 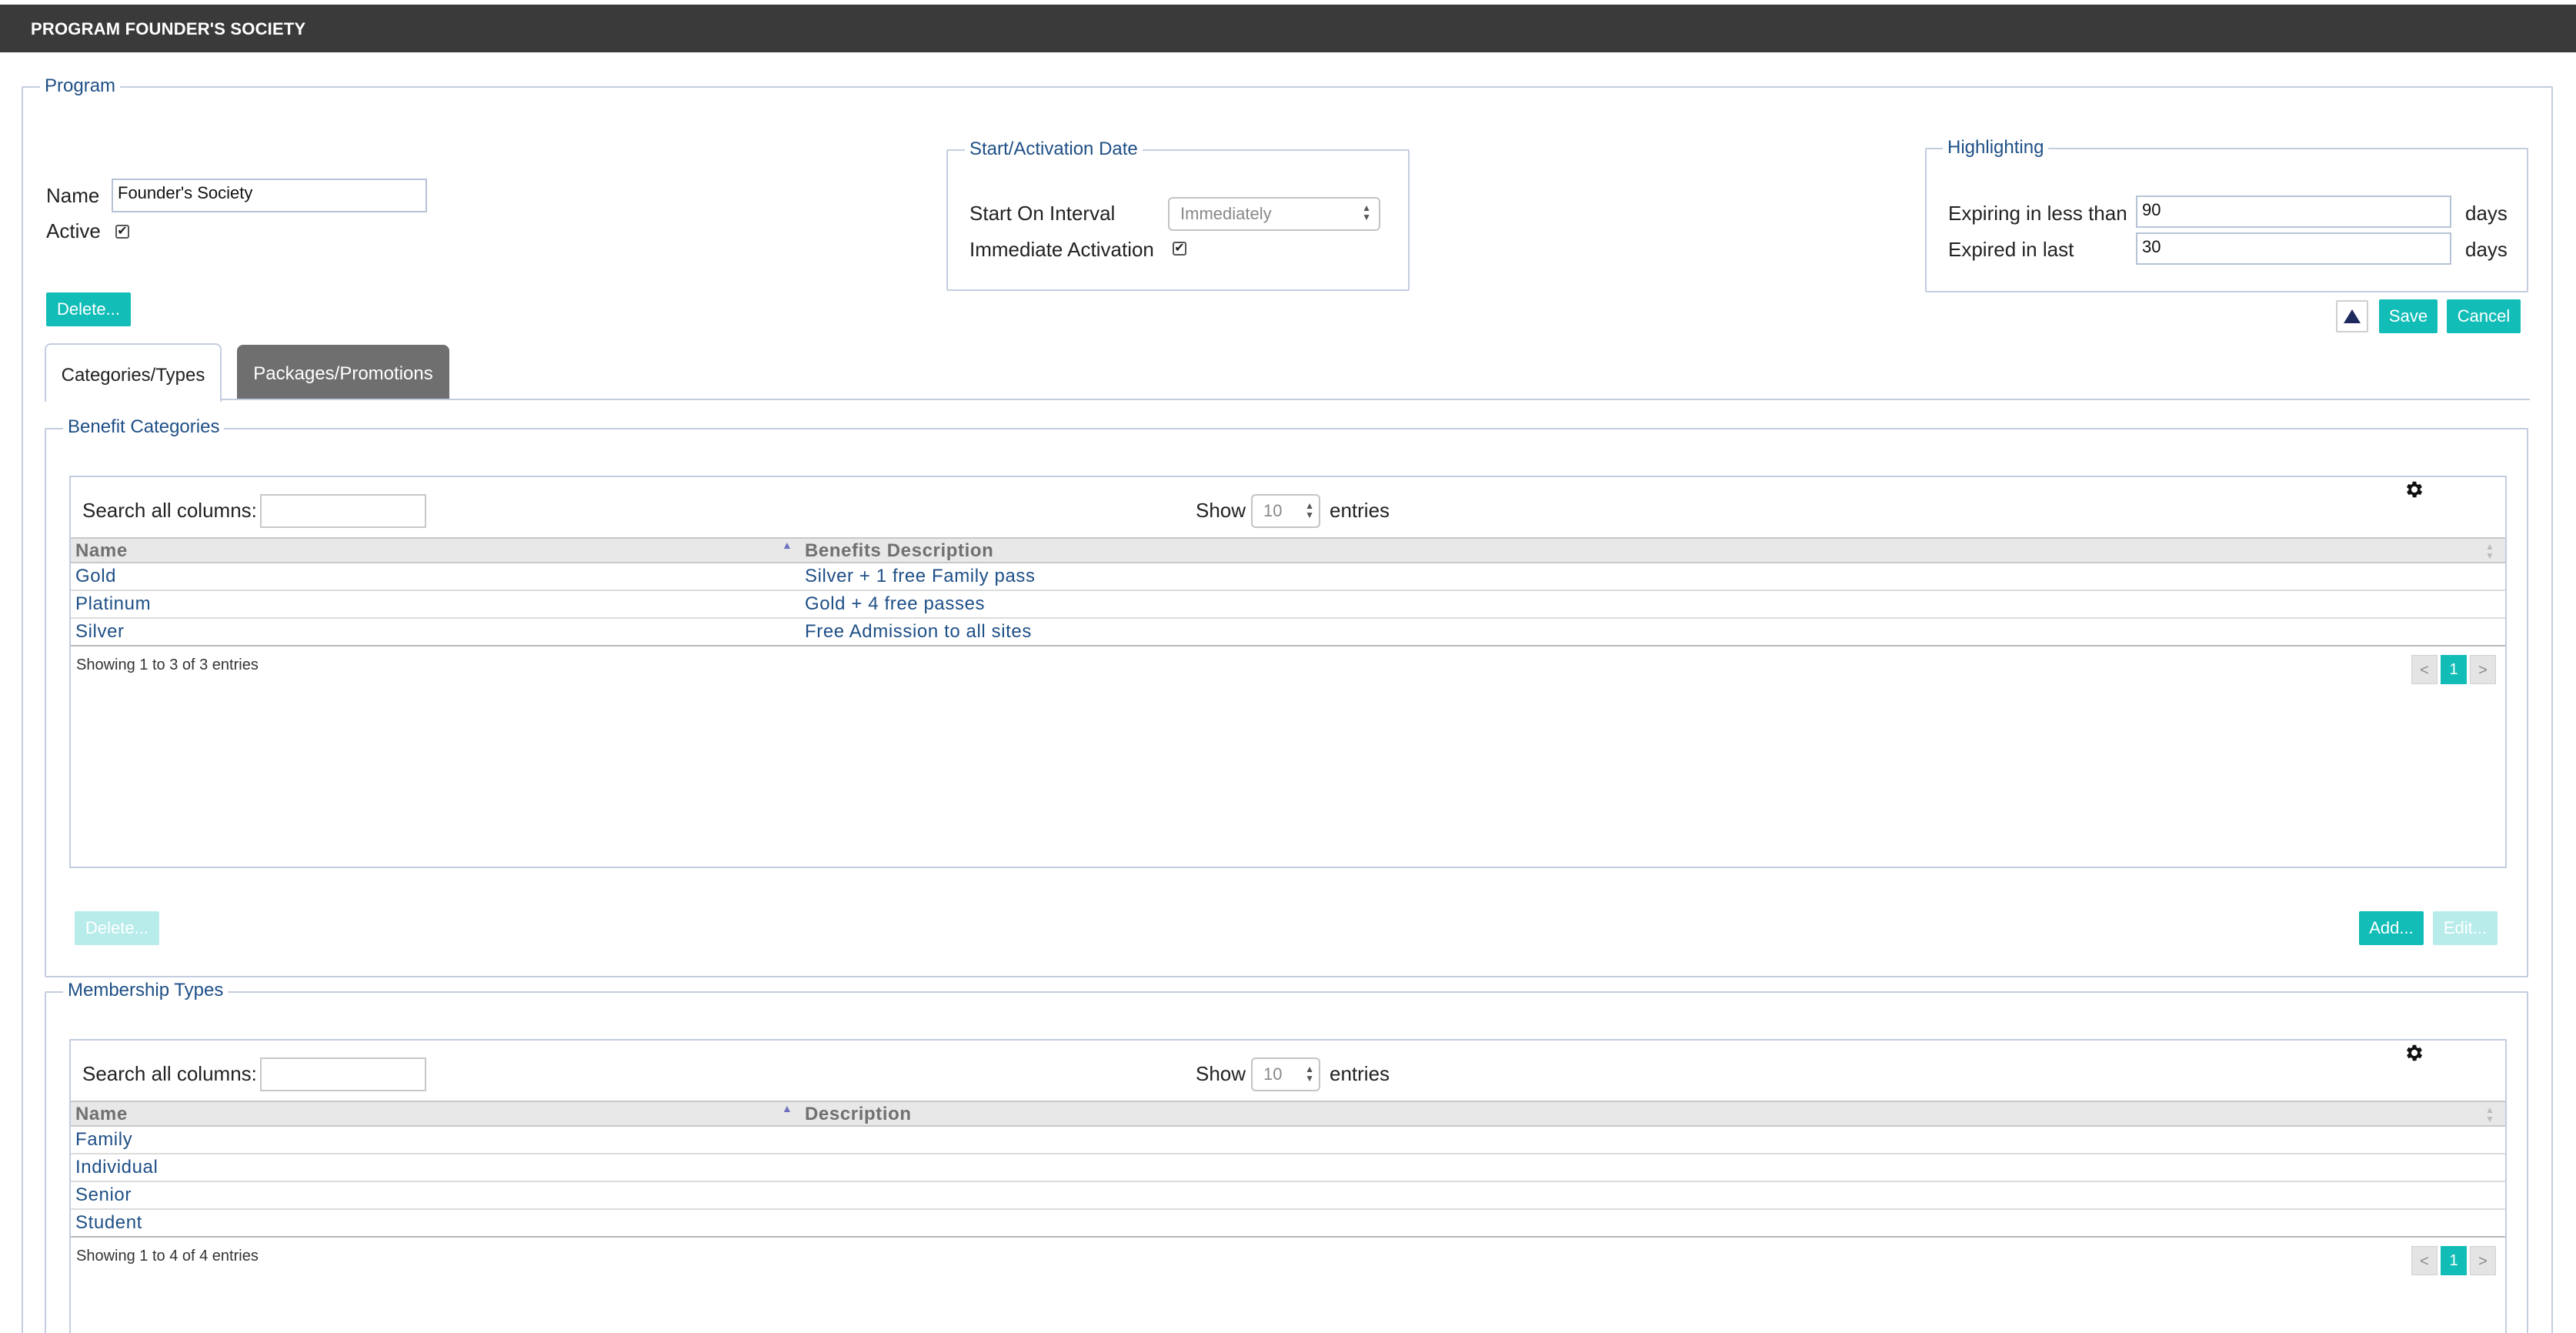 I want to click on start-activation-legend: Start/Activation Date, so click(x=1054, y=149).